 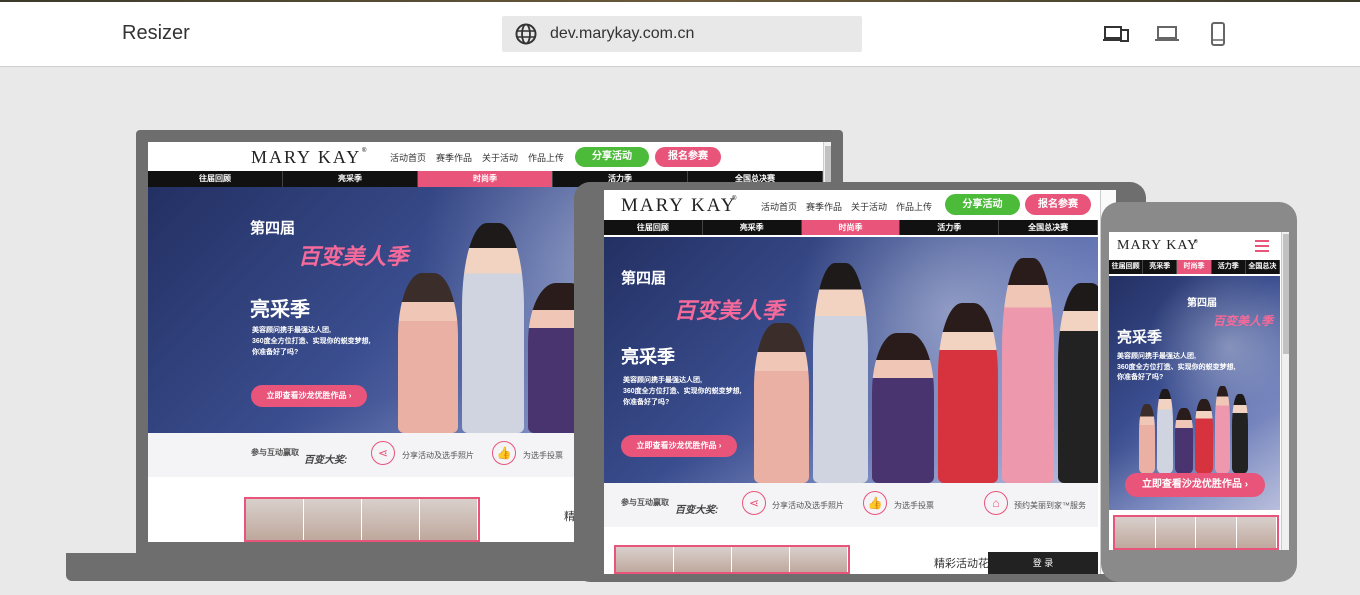 What do you see at coordinates (1286, 294) in the screenshot?
I see `scroll-thumb` at bounding box center [1286, 294].